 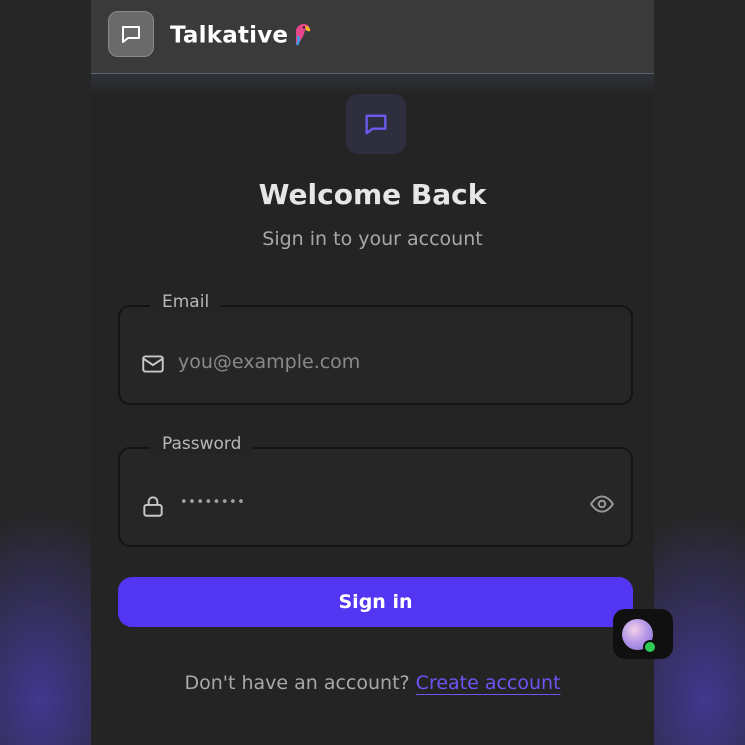 I want to click on create-account-link: Create account, so click(x=488, y=683).